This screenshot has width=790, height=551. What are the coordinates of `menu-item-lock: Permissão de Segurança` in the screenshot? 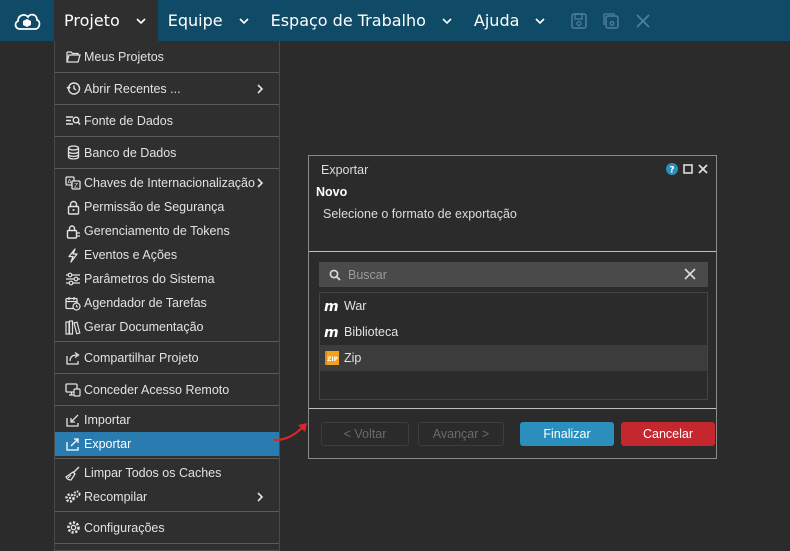 It's located at (167, 207).